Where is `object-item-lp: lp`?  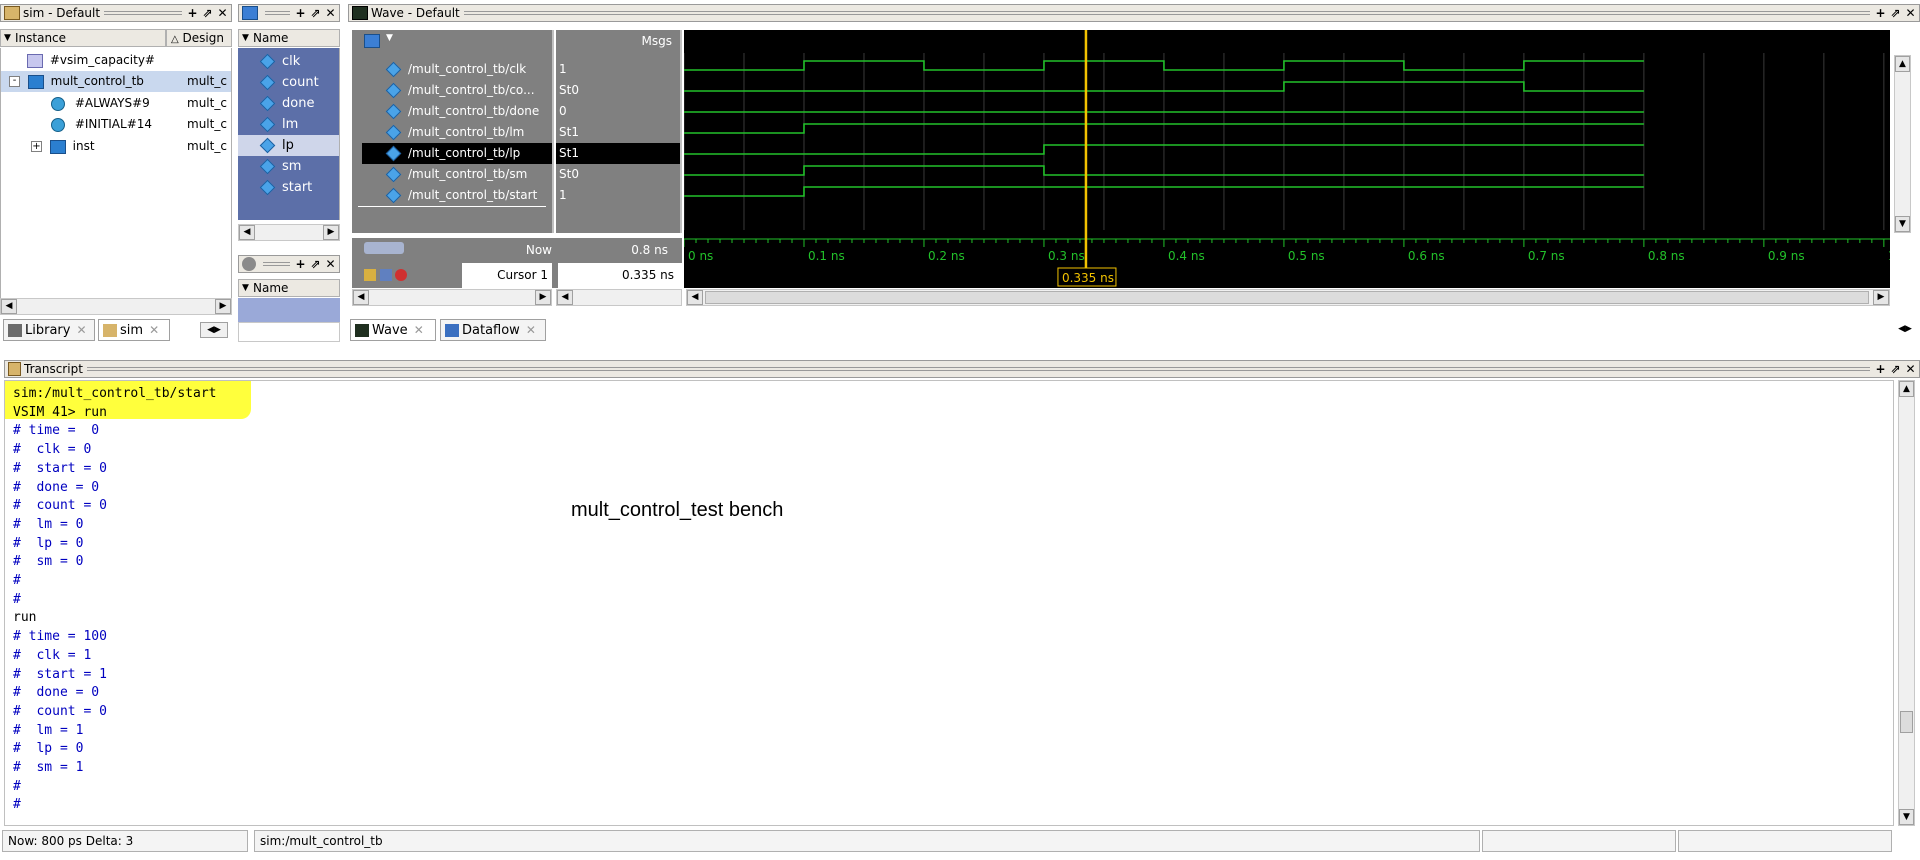
object-item-lp: lp is located at coordinates (288, 145).